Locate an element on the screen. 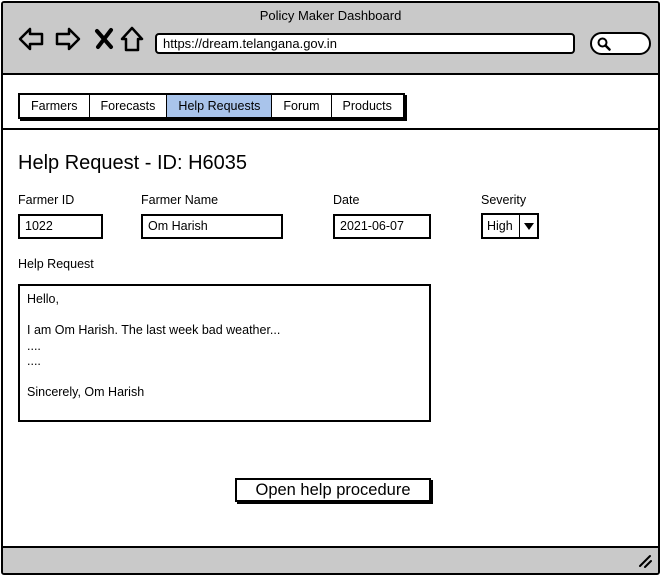  home-icon is located at coordinates (133, 39).